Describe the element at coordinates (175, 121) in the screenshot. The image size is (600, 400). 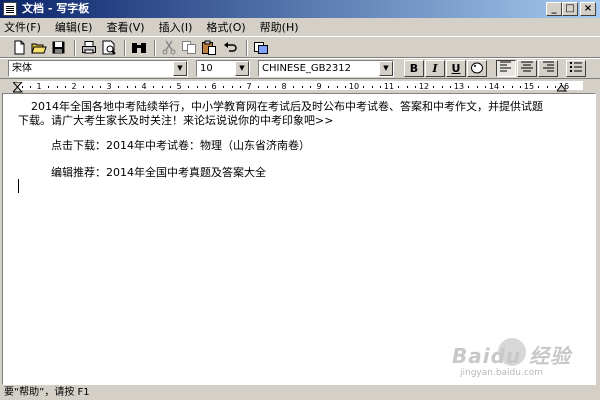
I see `document-line: 下载。请广大考生家长及时关注！来论坛说说你的中考印象吧>>` at that location.